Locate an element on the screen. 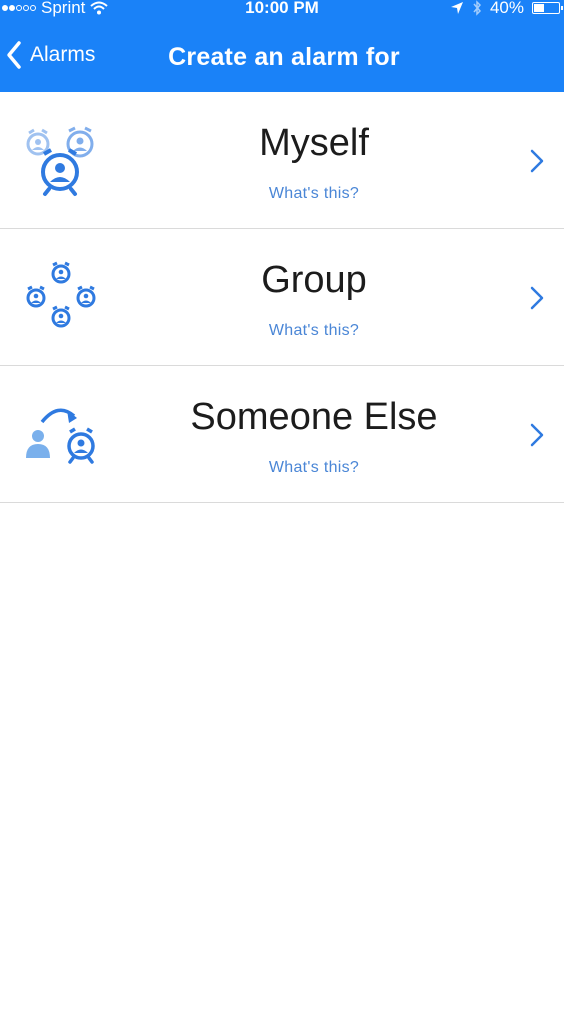  option-group-row: Group What's this? is located at coordinates (282, 297).